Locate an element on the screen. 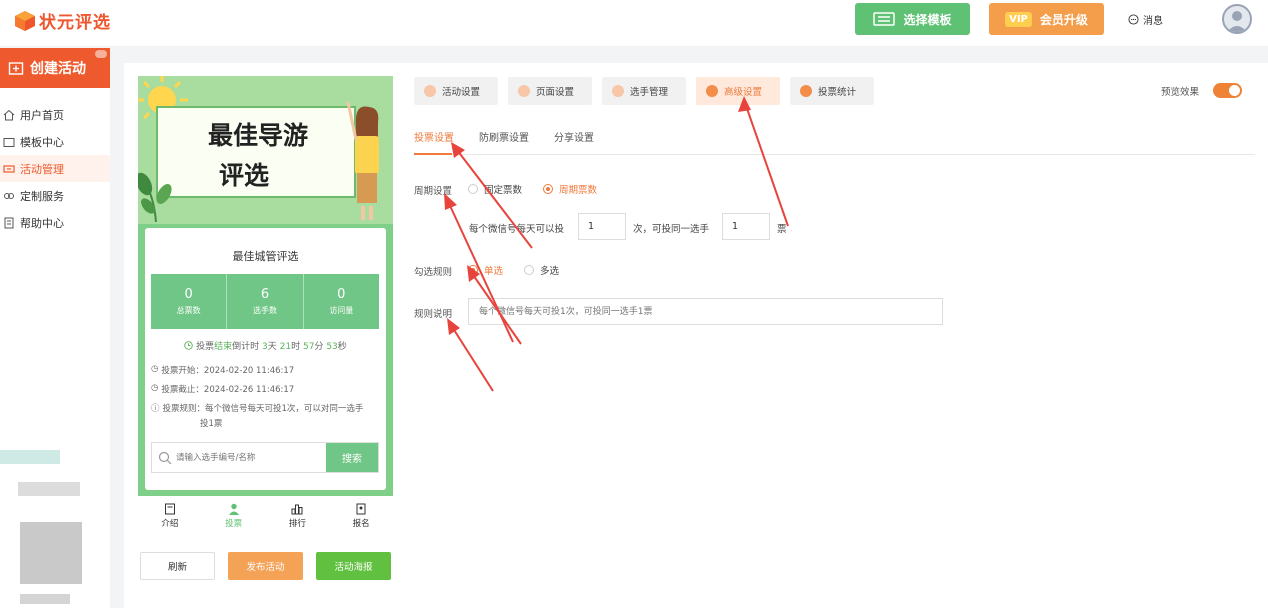 The width and height of the screenshot is (1268, 608). stat-visits: 0 访问量 is located at coordinates (341, 301).